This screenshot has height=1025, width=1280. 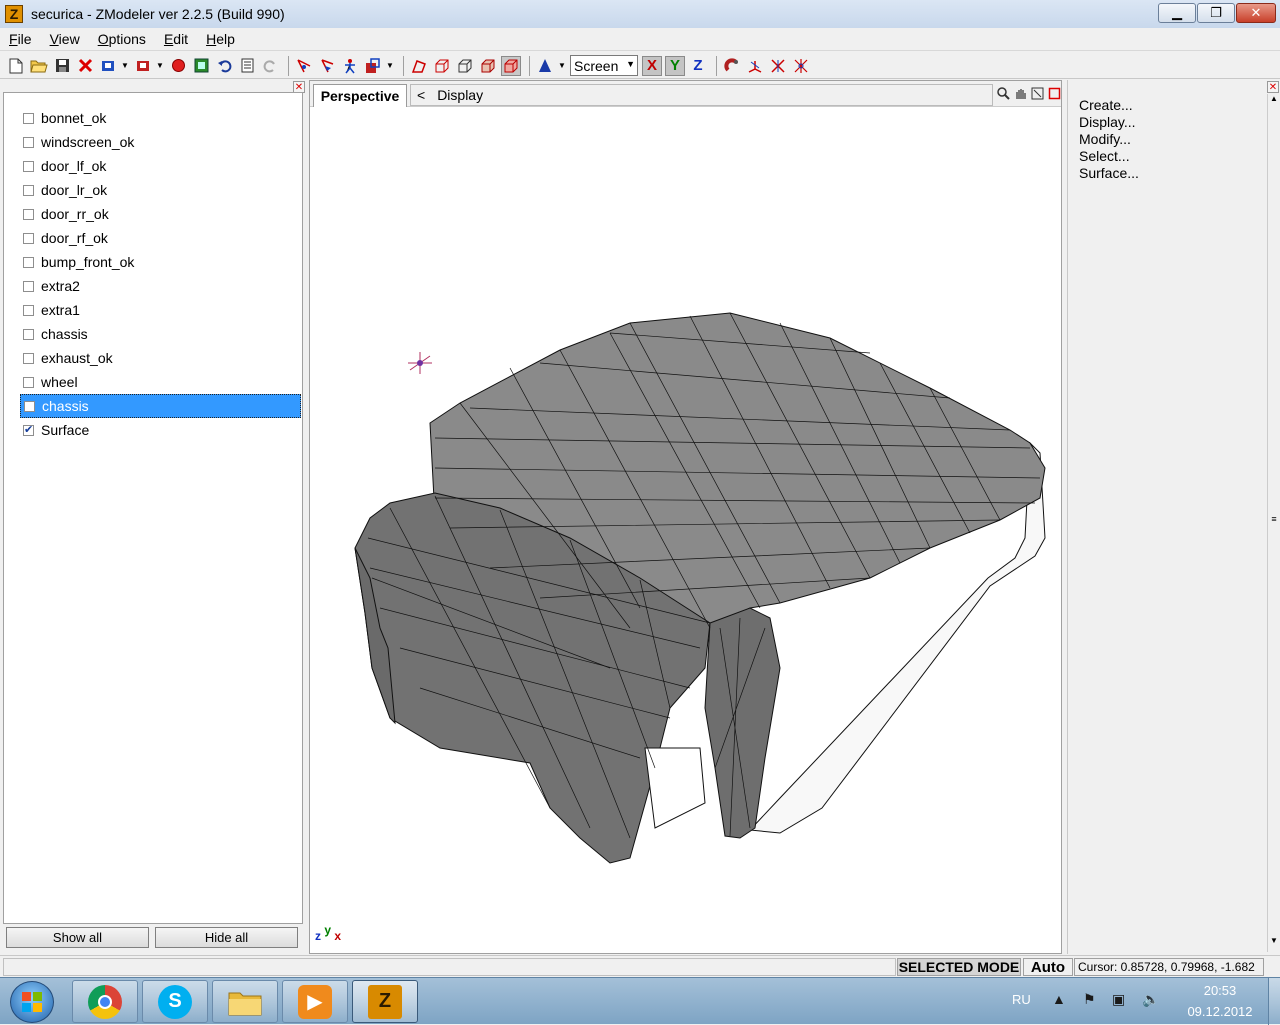 I want to click on zoom-icon, so click(x=1003, y=93).